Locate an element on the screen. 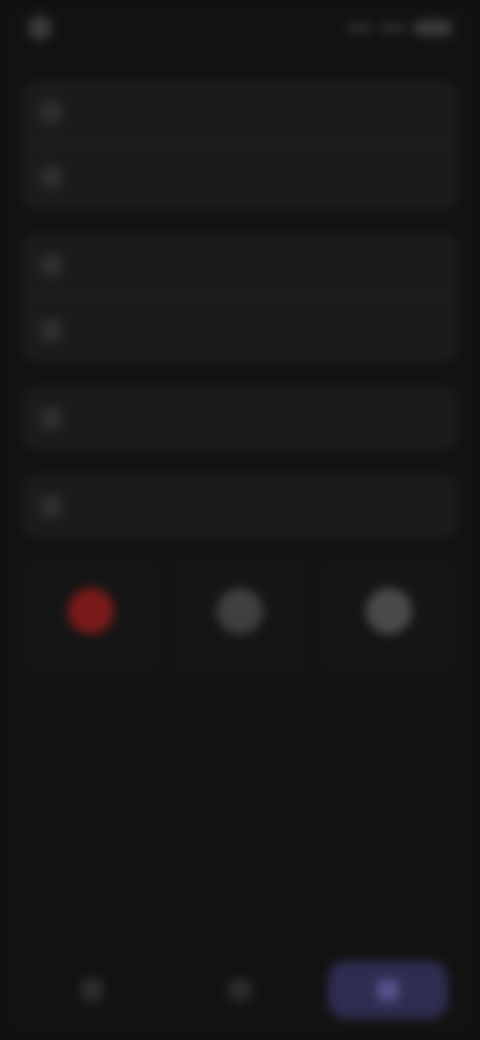  battery-icon is located at coordinates (433, 28).